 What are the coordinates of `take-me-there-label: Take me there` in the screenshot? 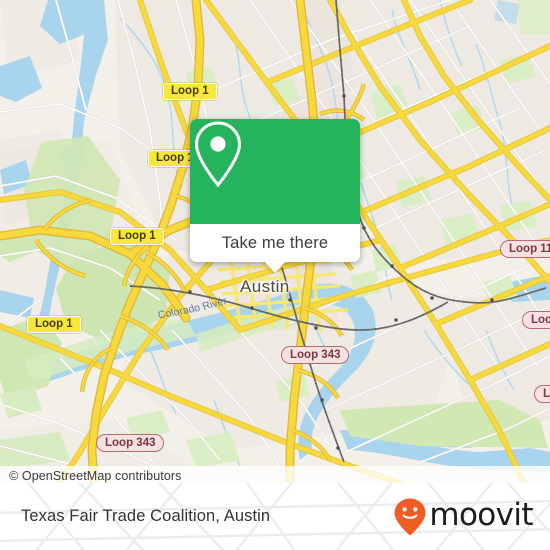 It's located at (275, 242).